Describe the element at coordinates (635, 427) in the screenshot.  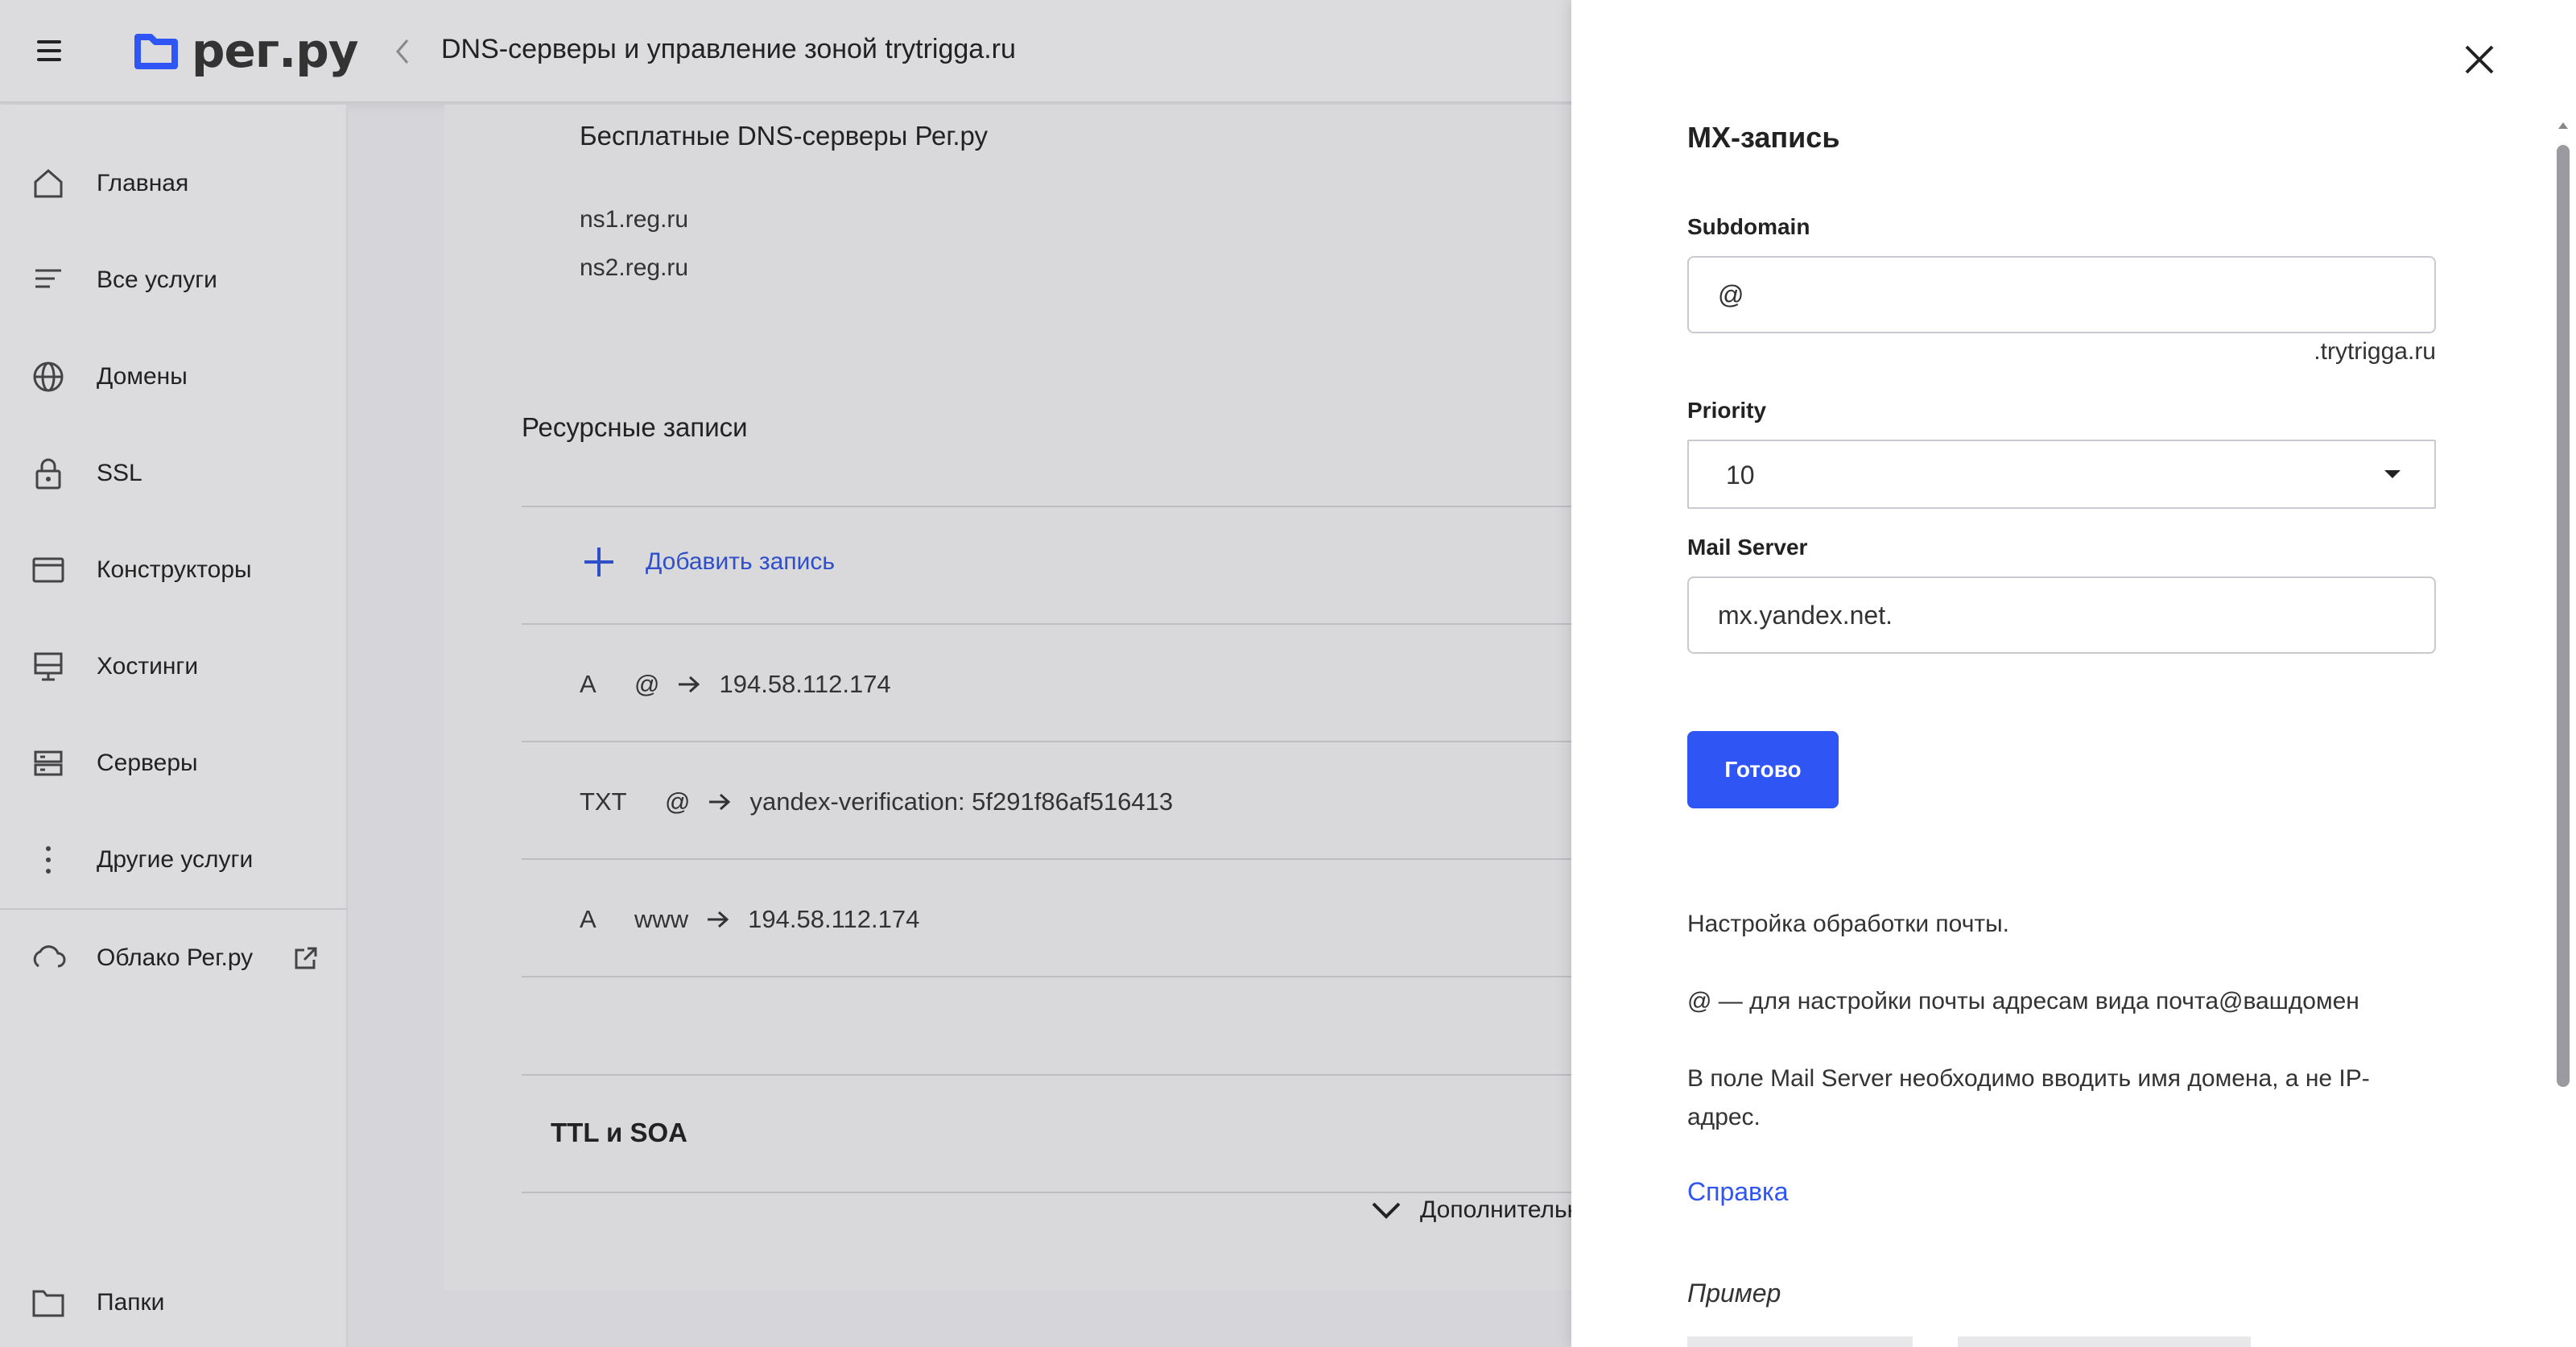
I see `resource-records-title: Ресурсные записи` at that location.